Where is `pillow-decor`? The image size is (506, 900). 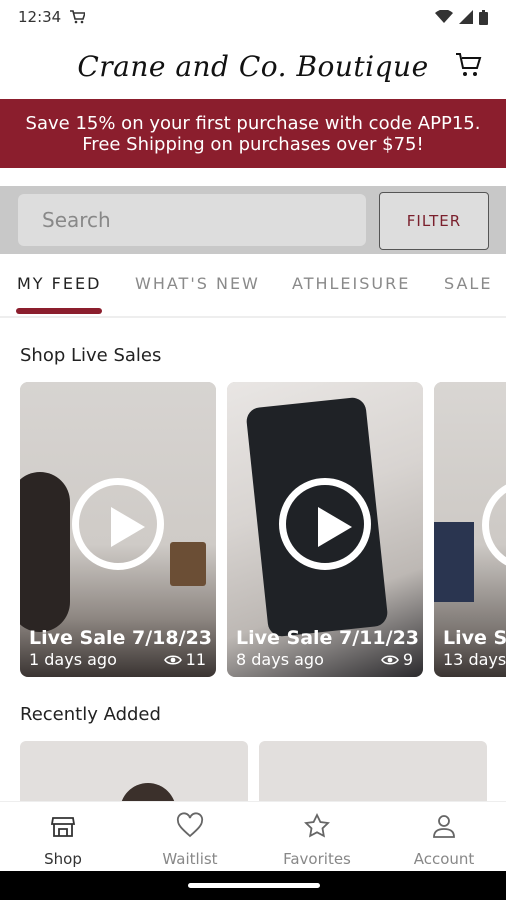 pillow-decor is located at coordinates (454, 562).